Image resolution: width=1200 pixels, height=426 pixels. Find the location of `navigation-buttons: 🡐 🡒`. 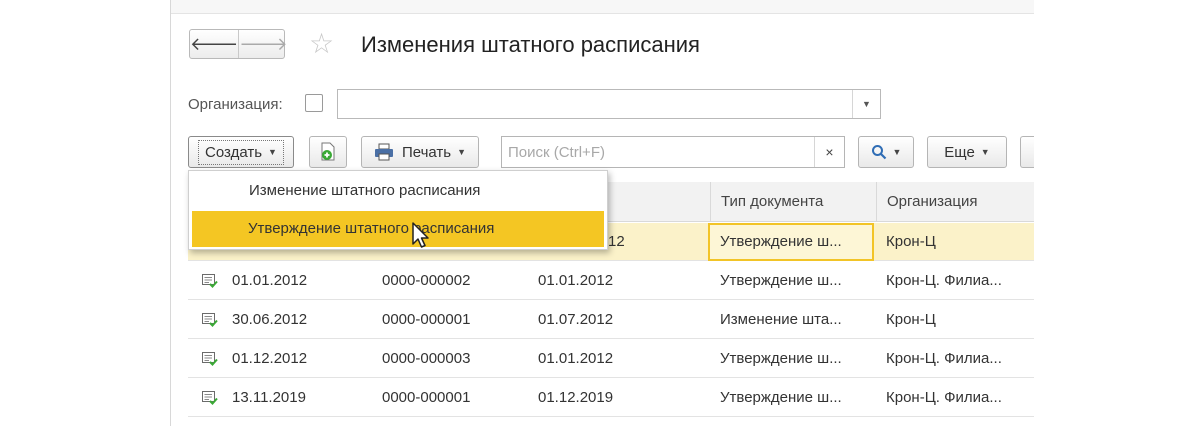

navigation-buttons: 🡐 🡒 is located at coordinates (238, 44).